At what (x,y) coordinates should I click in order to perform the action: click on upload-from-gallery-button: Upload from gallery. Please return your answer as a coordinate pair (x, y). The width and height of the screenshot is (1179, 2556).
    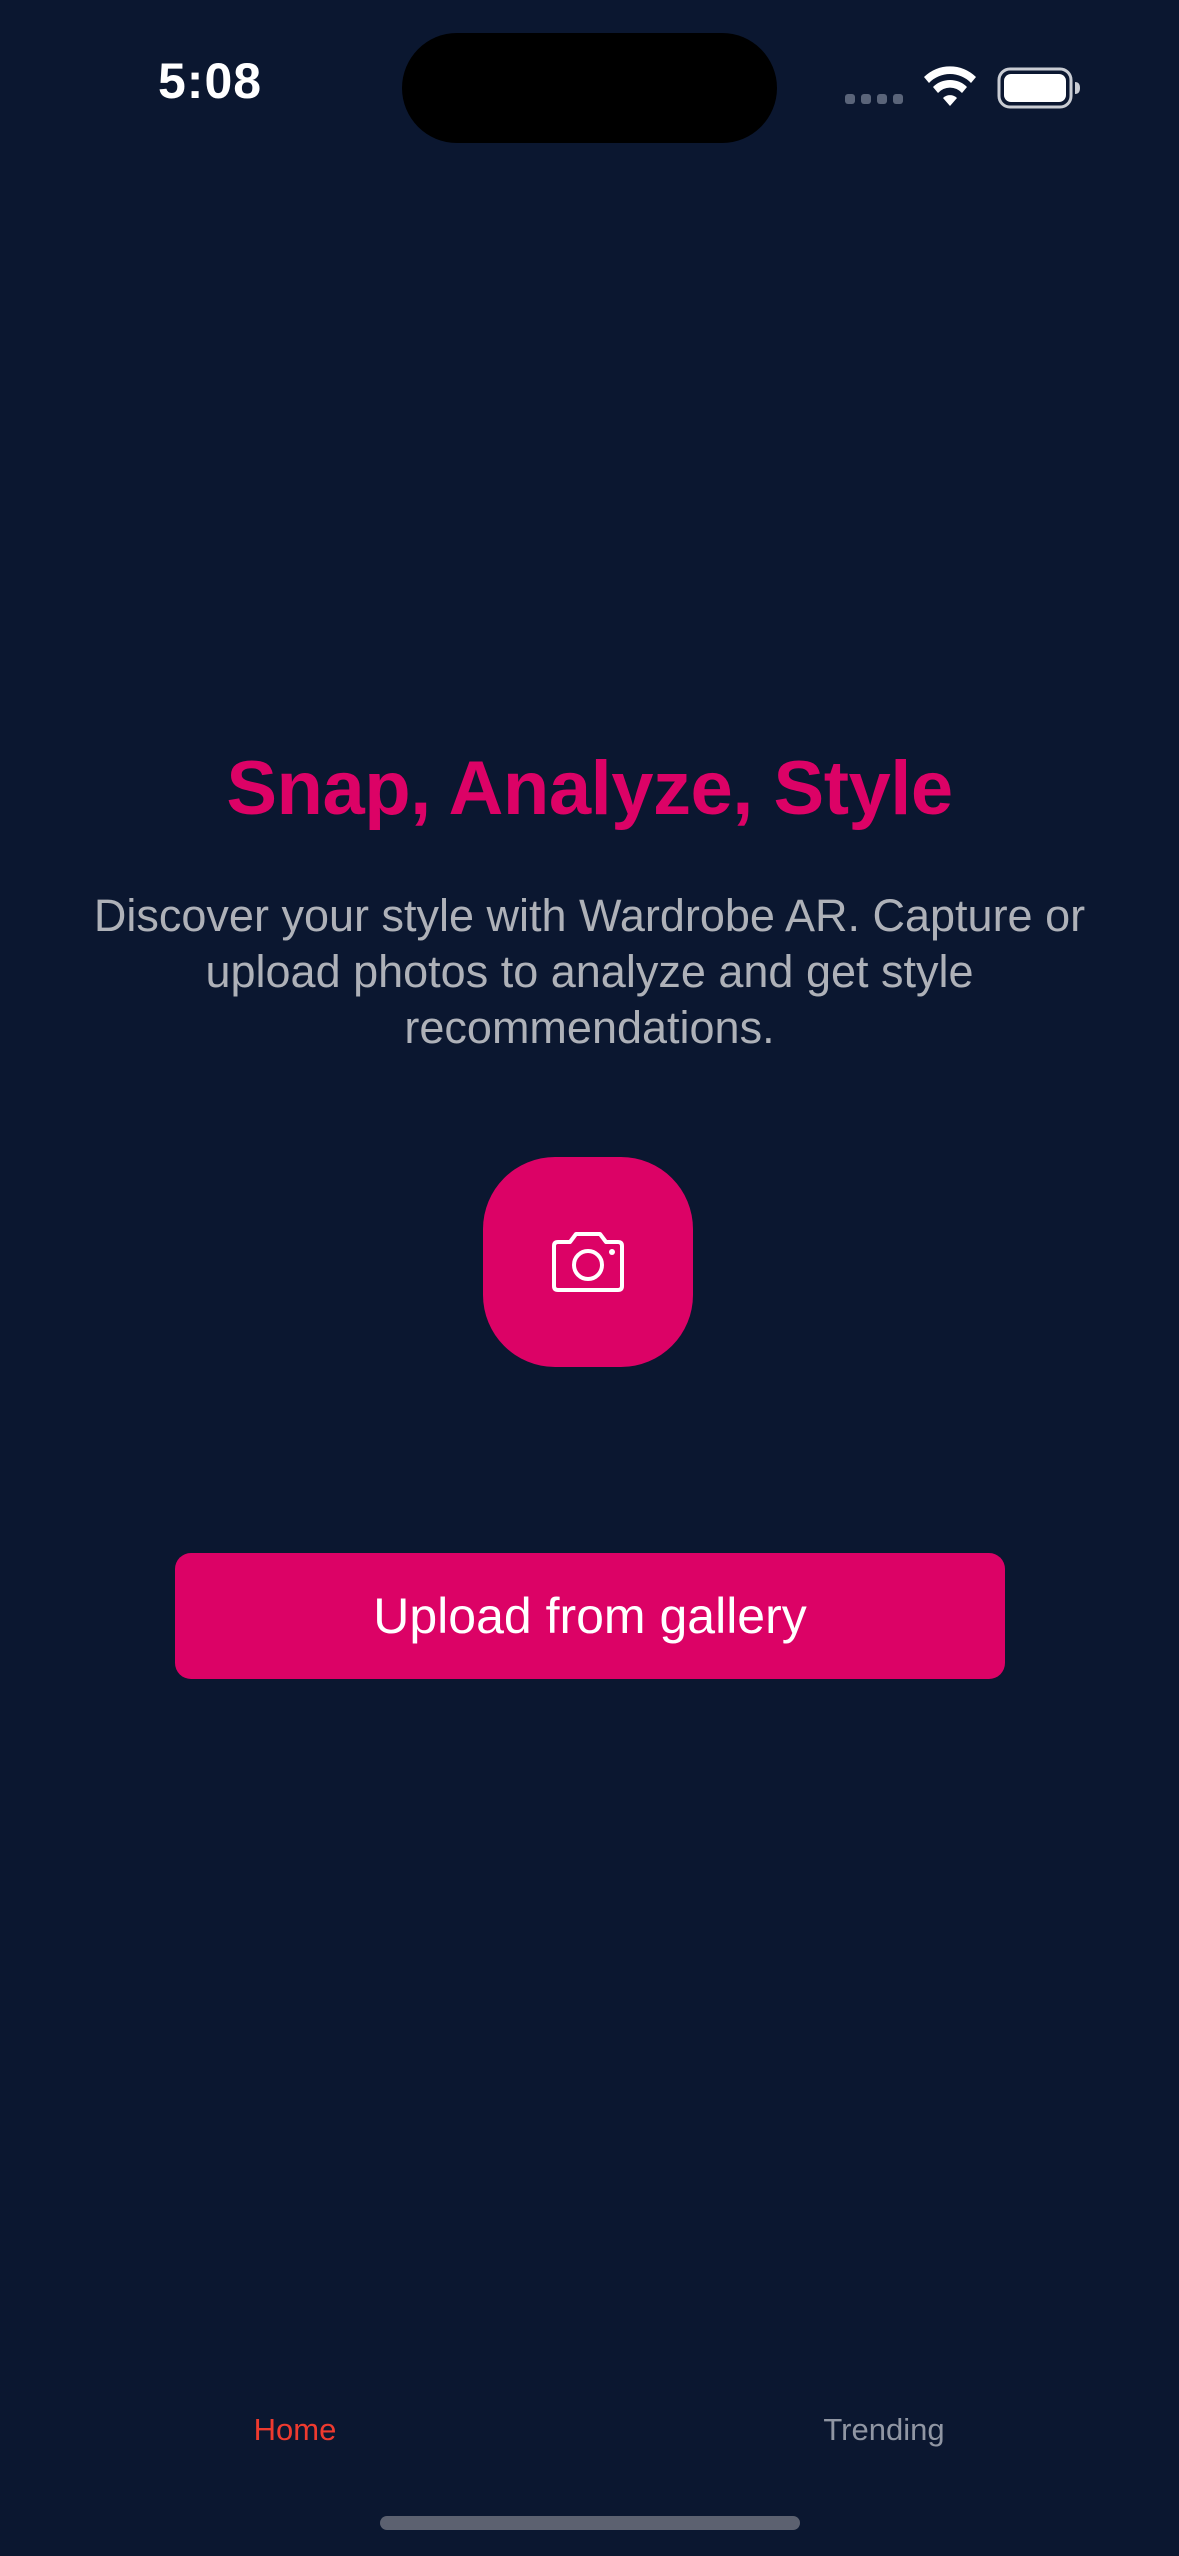
    Looking at the image, I should click on (590, 1616).